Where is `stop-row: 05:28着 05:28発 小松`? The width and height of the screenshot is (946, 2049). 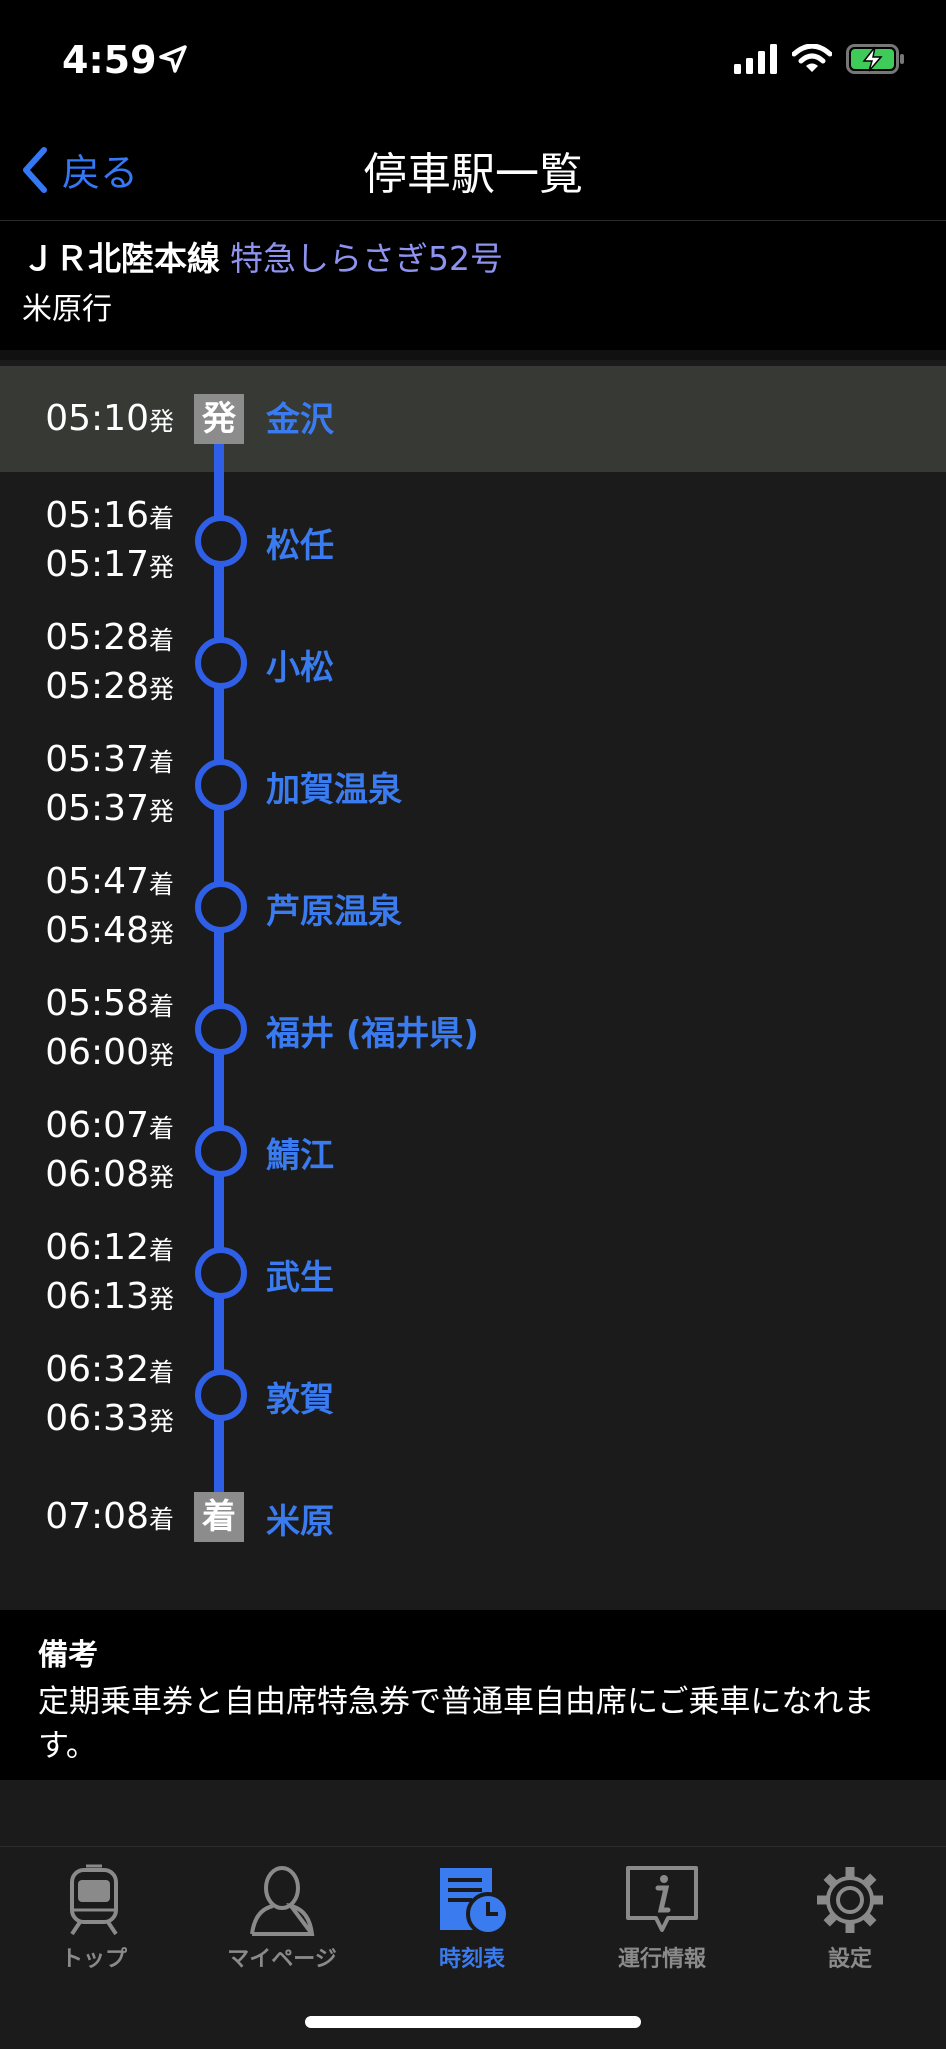
stop-row: 05:28着 05:28発 小松 is located at coordinates (473, 663).